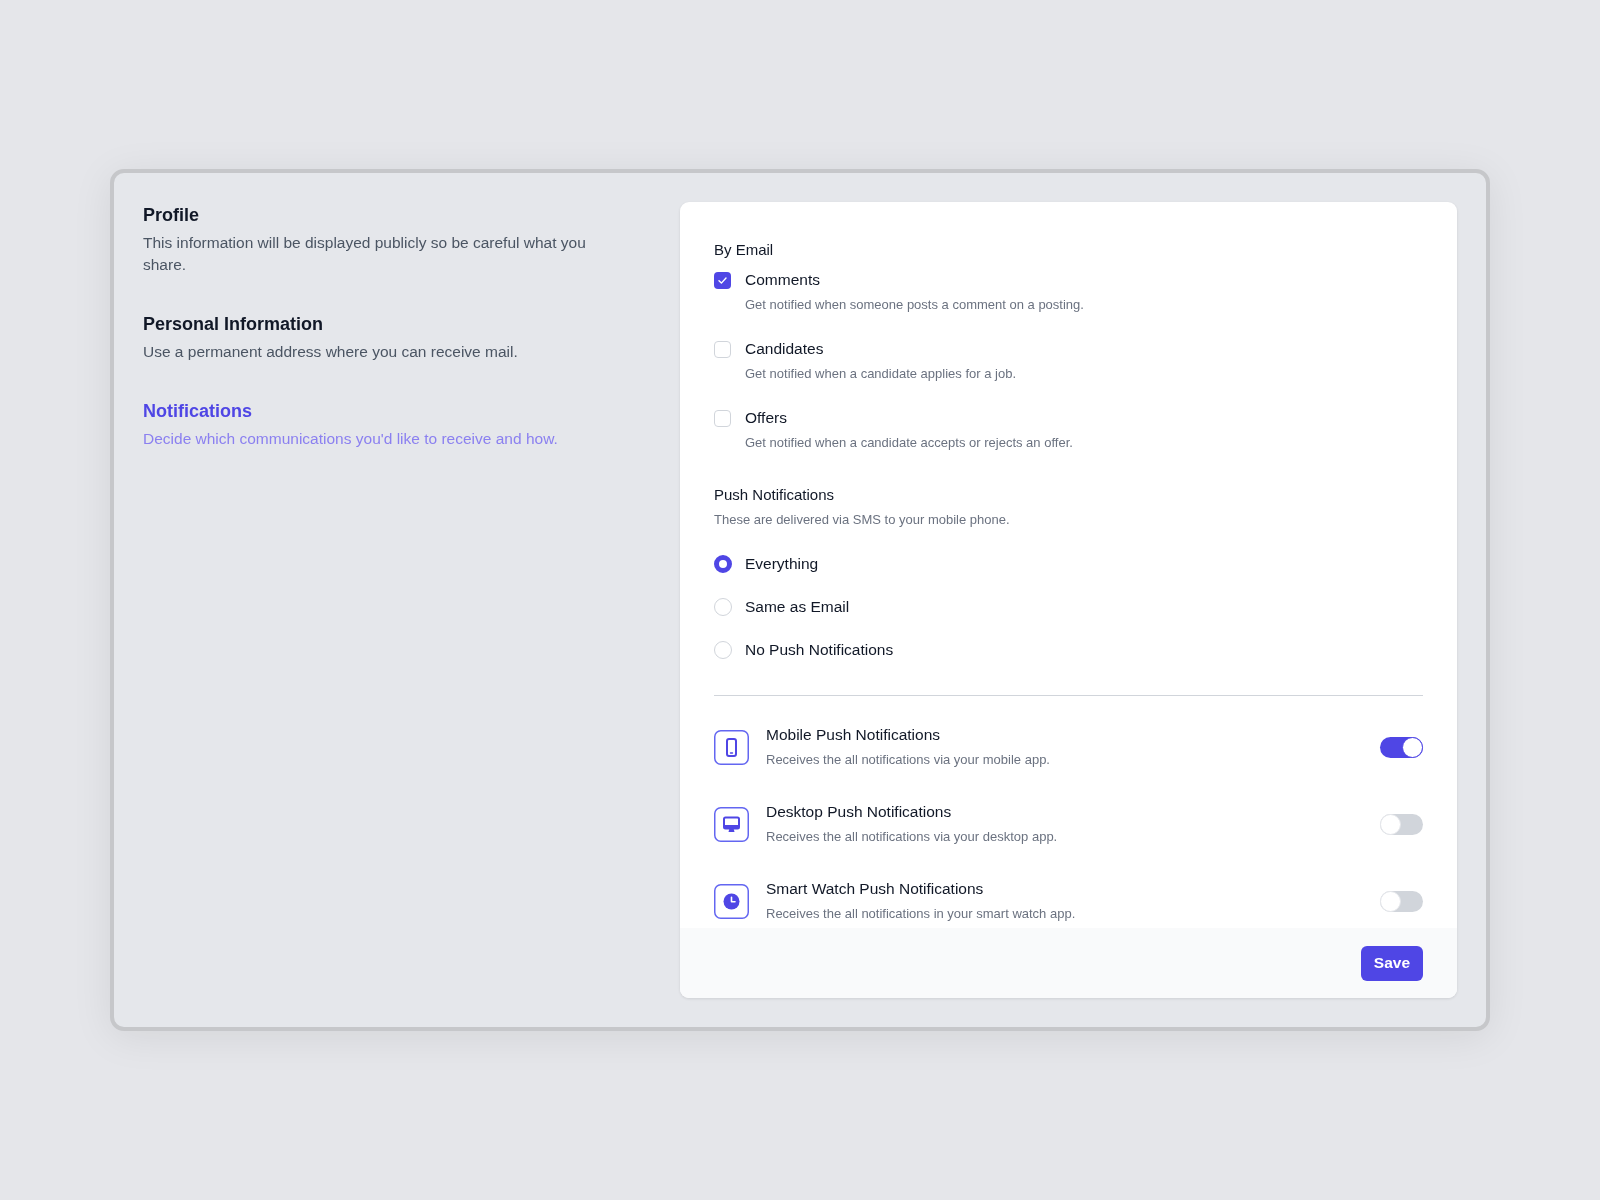 This screenshot has height=1200, width=1600. I want to click on section-description: Decide which communications you'd like to receive and how., so click(350, 439).